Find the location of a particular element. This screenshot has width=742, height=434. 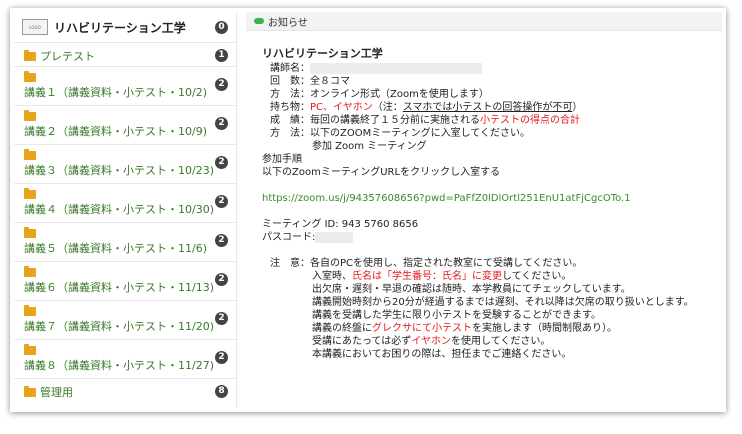

sidebar-item-label: 講義４（講義資料・小テスト・10/30) is located at coordinates (119, 209).